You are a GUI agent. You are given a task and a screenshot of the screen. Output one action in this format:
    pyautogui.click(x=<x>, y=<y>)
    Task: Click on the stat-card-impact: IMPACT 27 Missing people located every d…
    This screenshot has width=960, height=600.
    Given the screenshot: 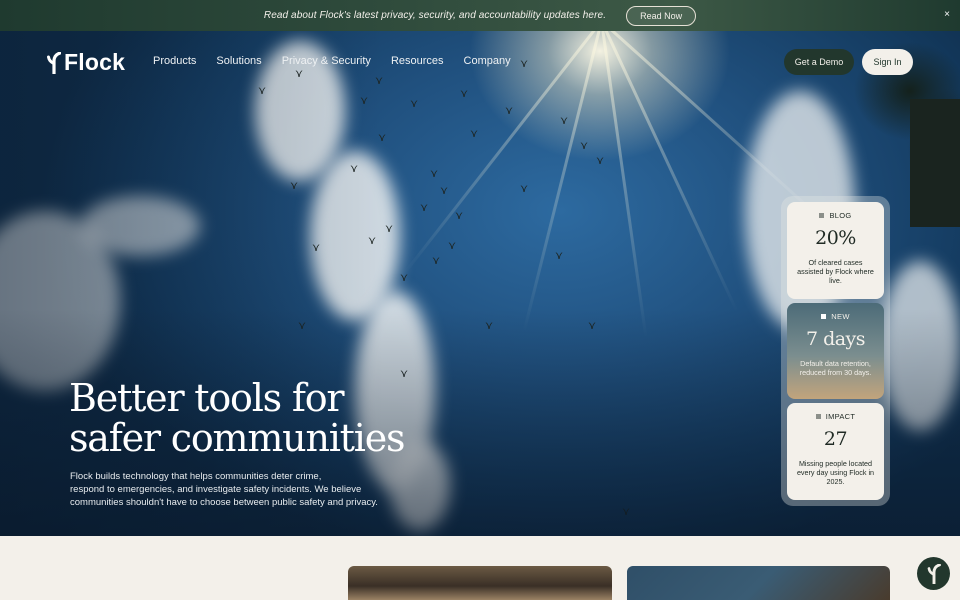 What is the action you would take?
    pyautogui.click(x=835, y=452)
    